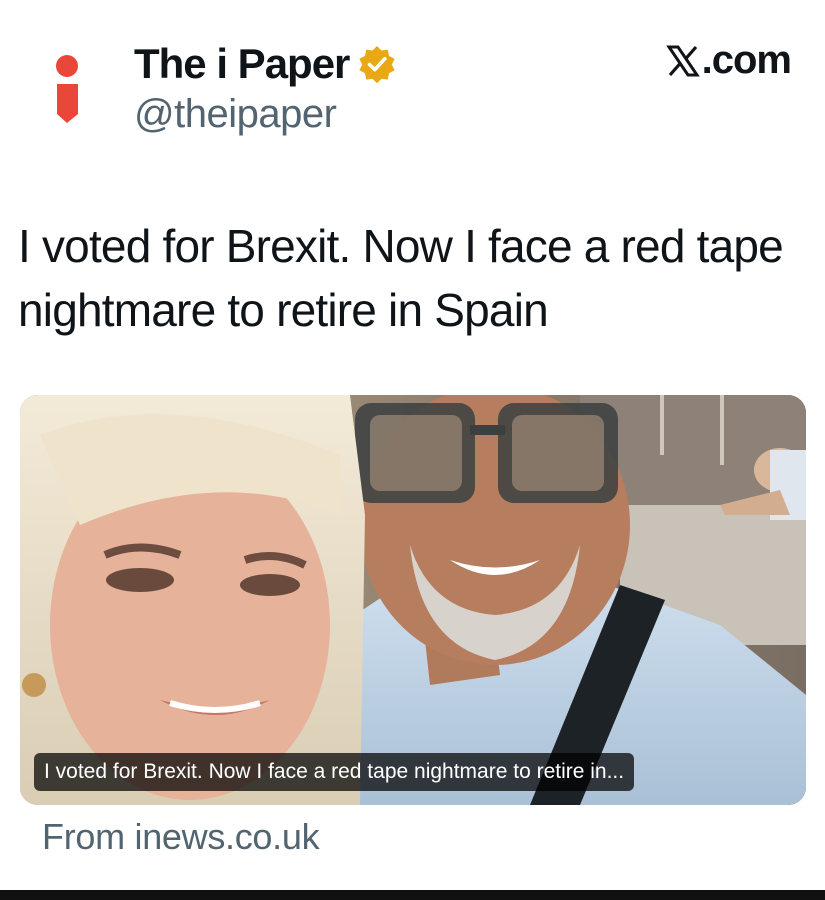 The width and height of the screenshot is (825, 900). I want to click on x-logo-icon, so click(682, 60).